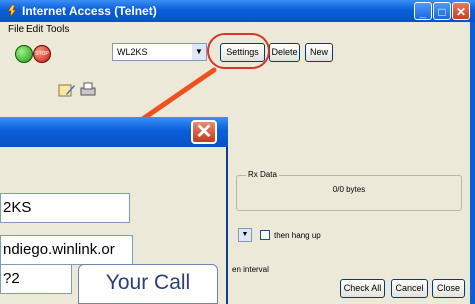 This screenshot has height=304, width=475. Describe the element at coordinates (36, 279) in the screenshot. I see `port-field: ?2` at that location.